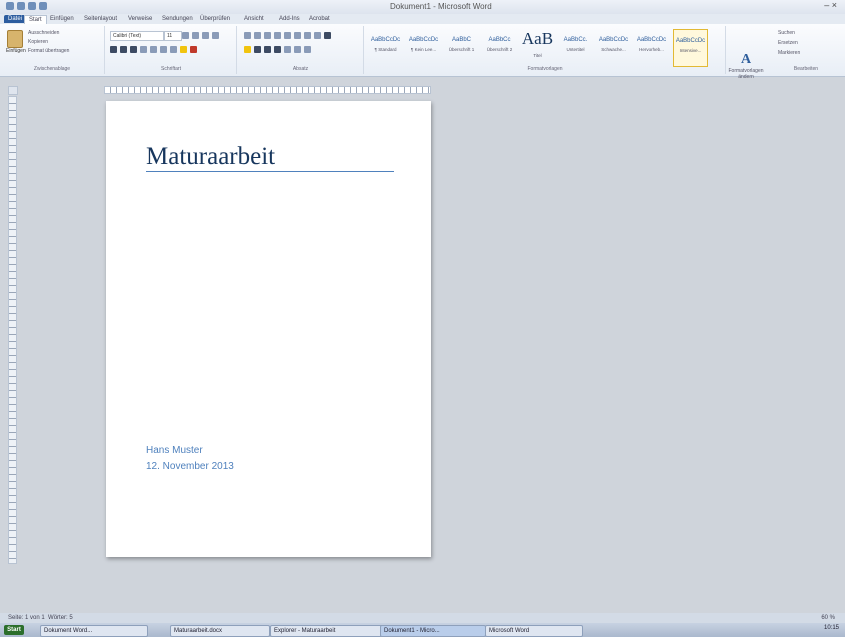 The height and width of the screenshot is (637, 845). What do you see at coordinates (35, 19) in the screenshot?
I see `tab-1: Start` at bounding box center [35, 19].